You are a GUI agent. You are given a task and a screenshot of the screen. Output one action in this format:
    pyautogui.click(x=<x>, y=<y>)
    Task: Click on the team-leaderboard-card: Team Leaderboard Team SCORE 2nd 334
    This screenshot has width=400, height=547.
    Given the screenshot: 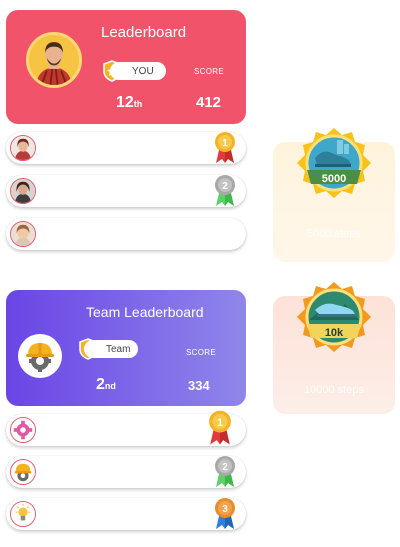 What is the action you would take?
    pyautogui.click(x=126, y=348)
    